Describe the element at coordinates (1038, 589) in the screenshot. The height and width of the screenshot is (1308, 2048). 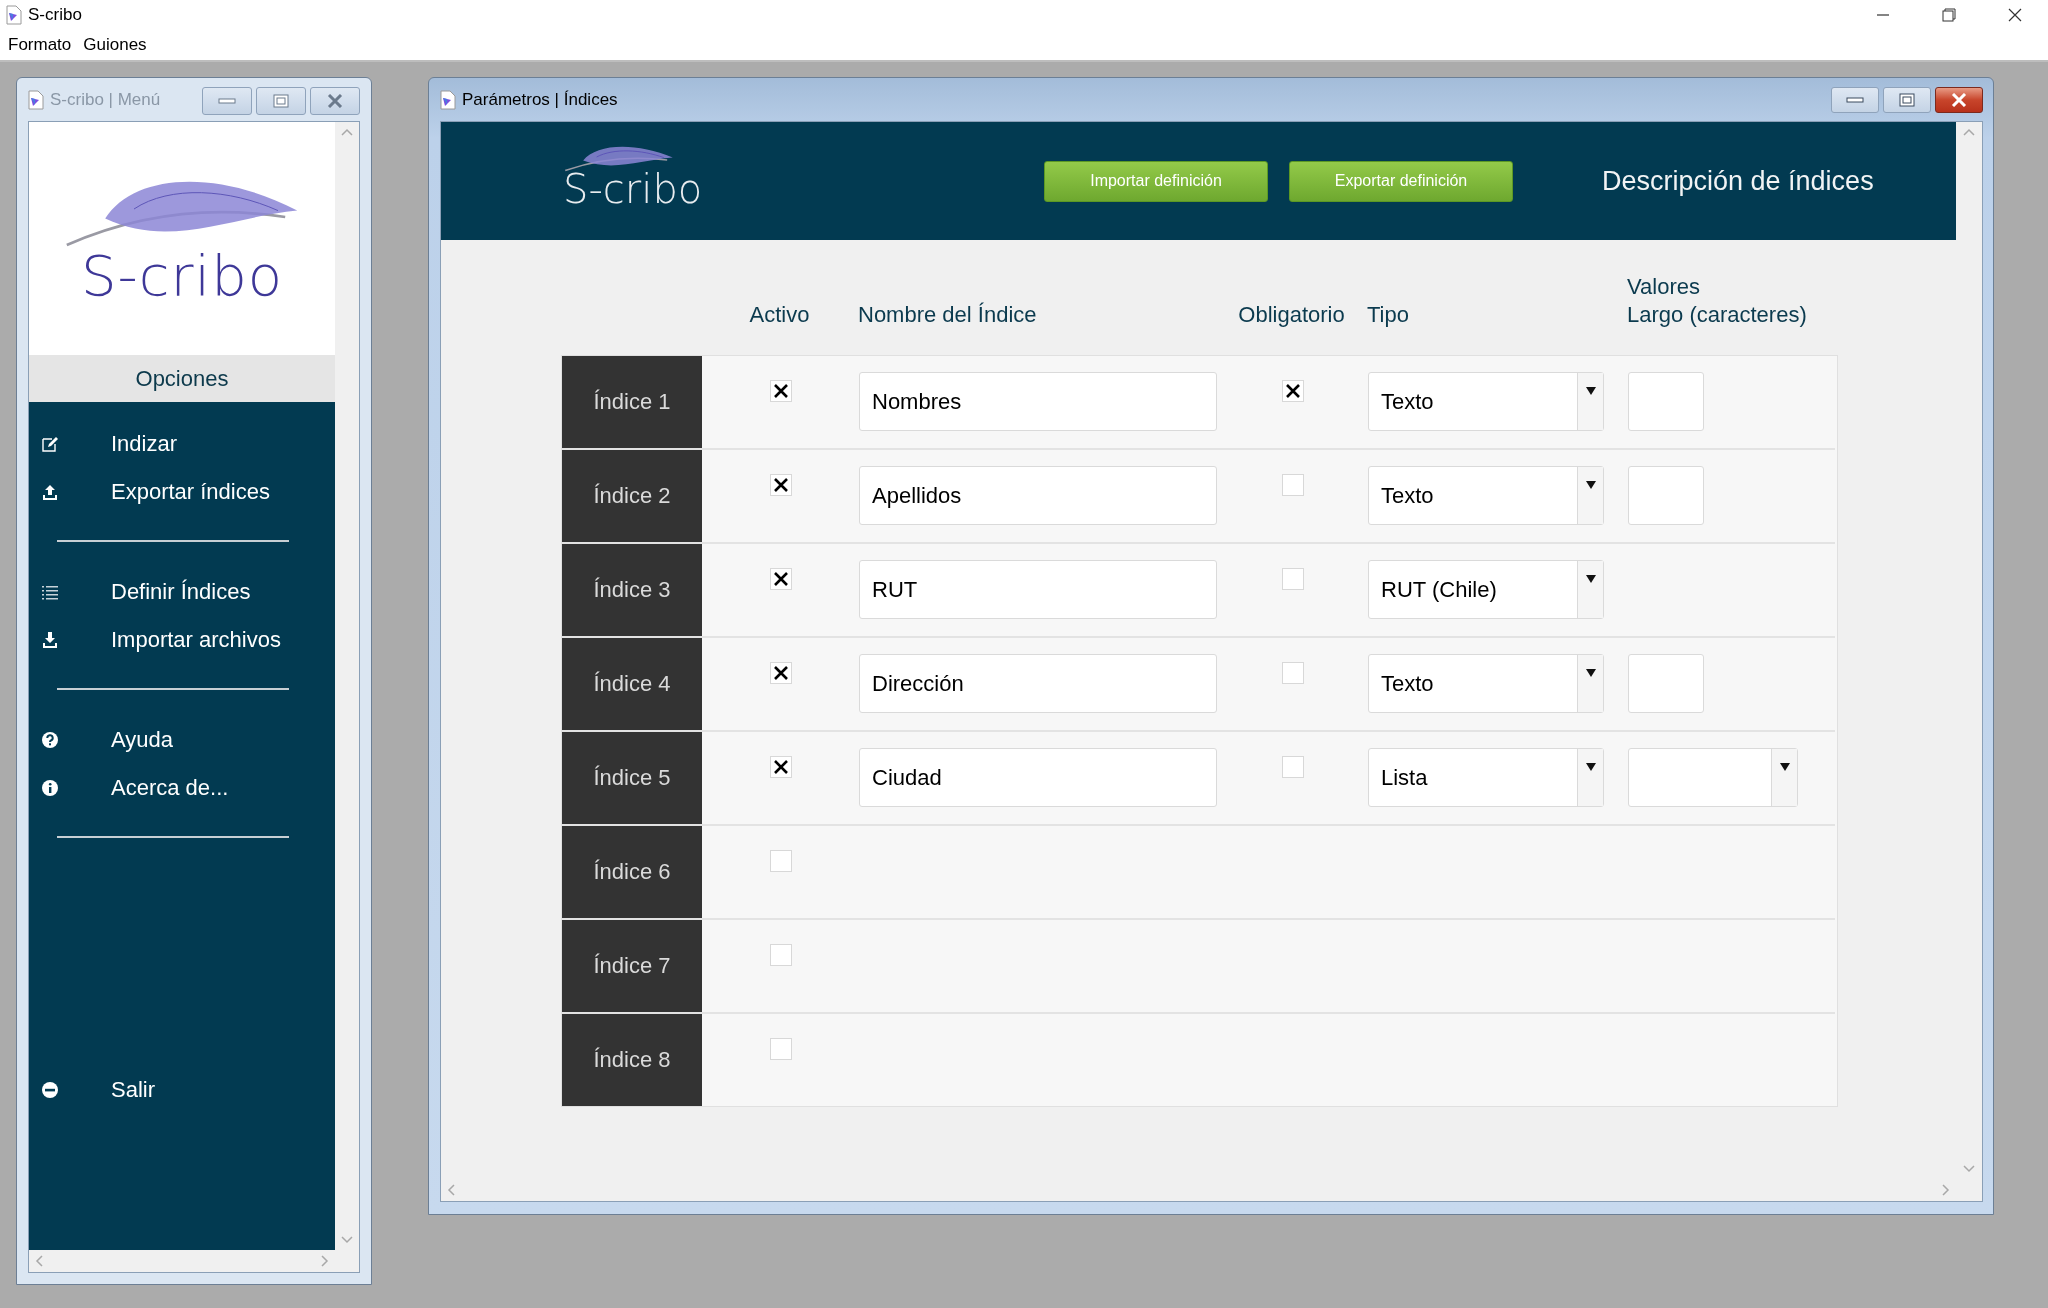
I see `text-field: RUT` at that location.